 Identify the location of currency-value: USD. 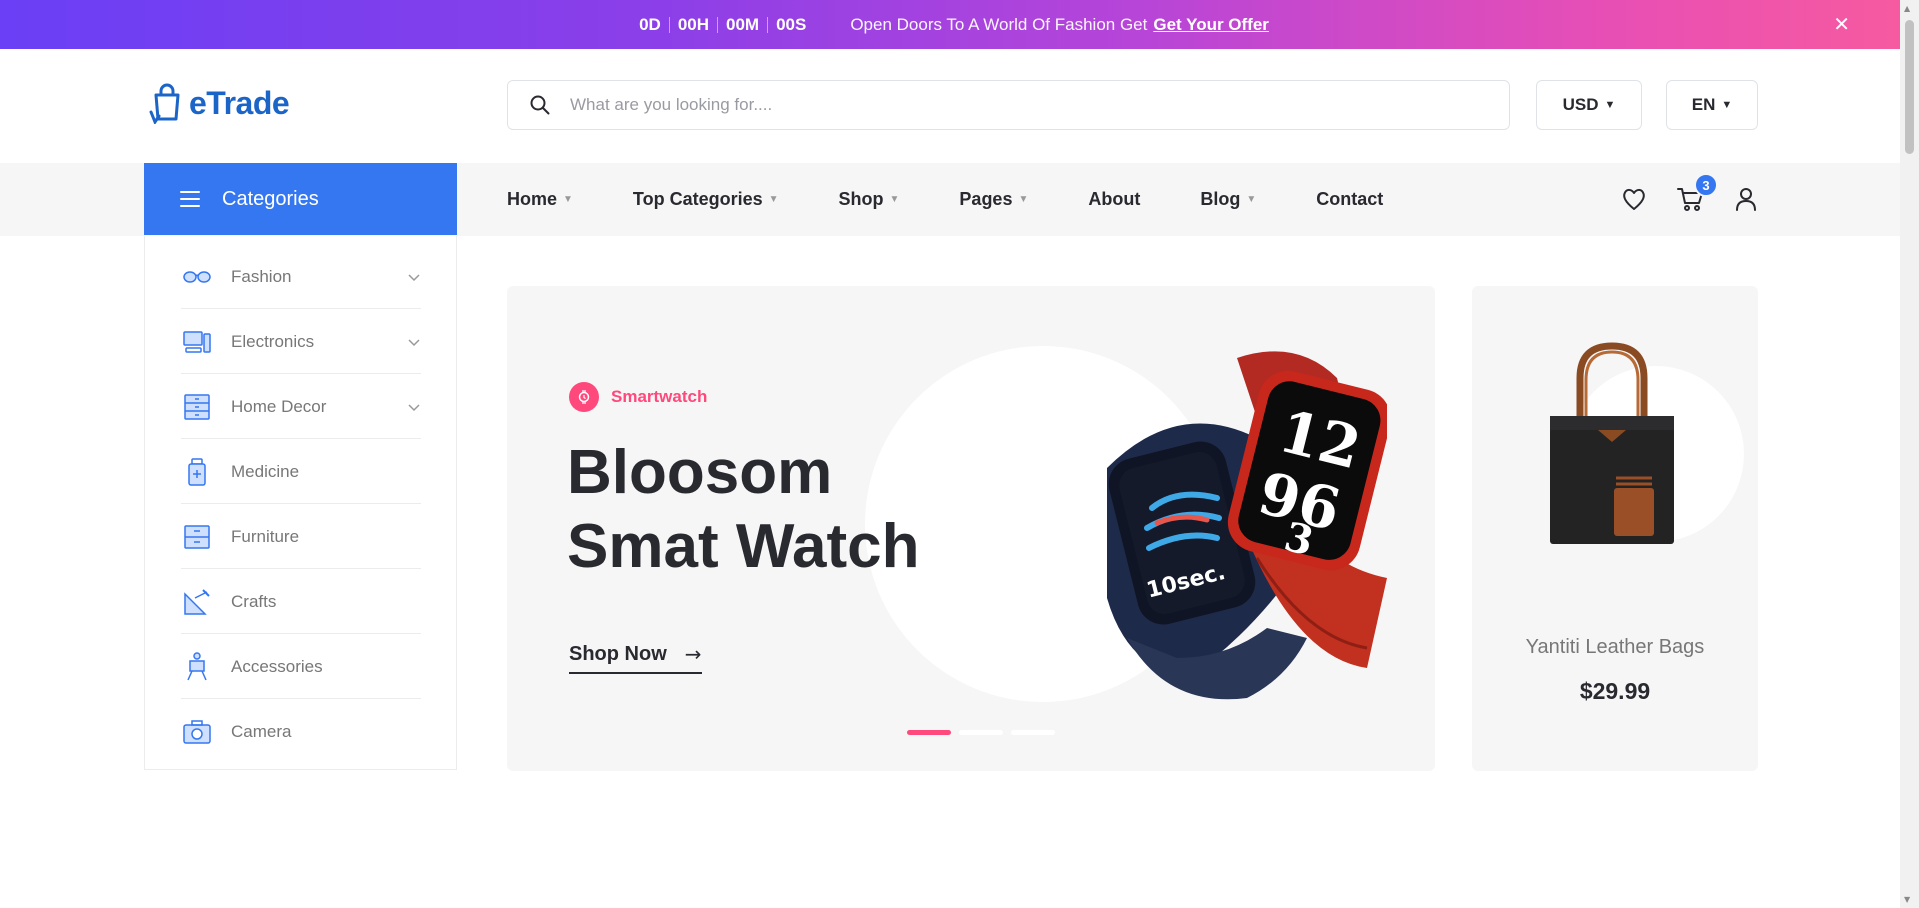
(1580, 104).